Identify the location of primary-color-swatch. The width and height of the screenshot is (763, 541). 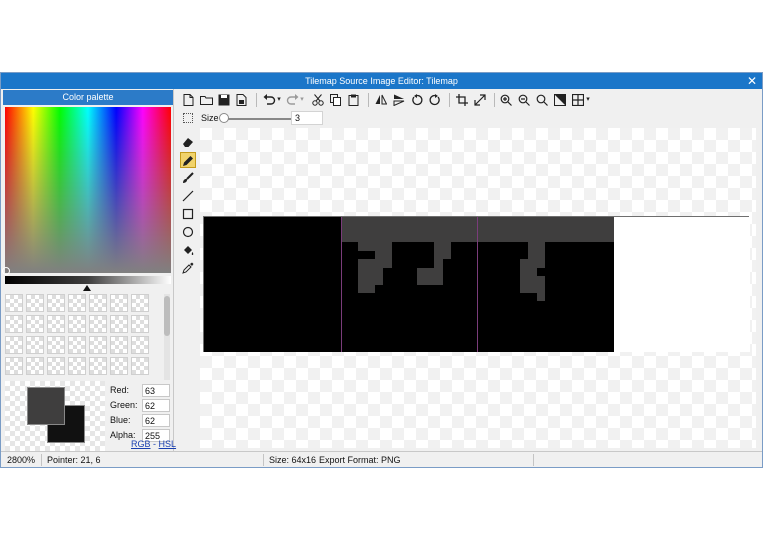
(46, 406).